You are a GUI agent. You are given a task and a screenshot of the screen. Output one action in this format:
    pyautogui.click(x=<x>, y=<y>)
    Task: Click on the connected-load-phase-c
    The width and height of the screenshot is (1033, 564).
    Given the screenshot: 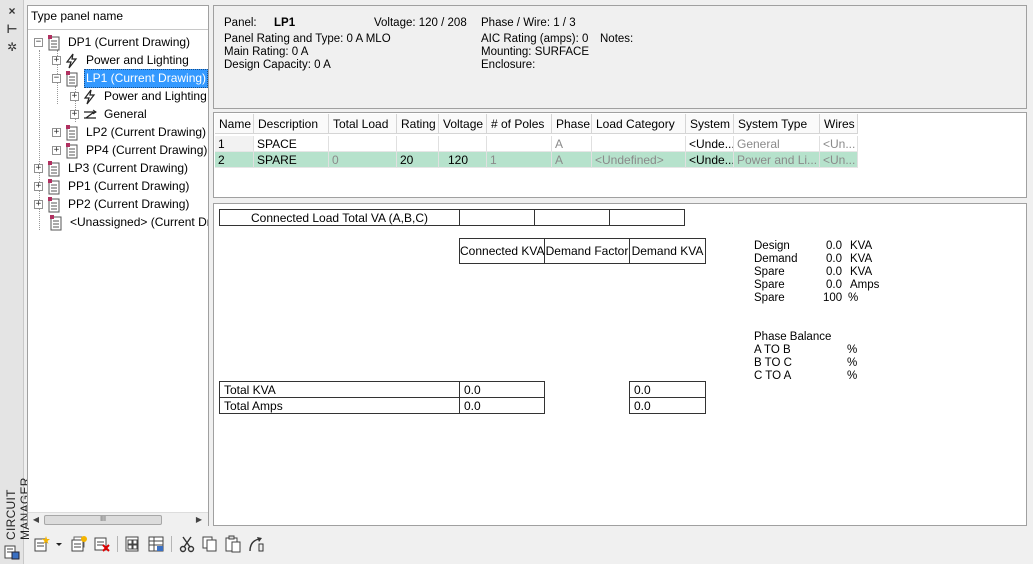 What is the action you would take?
    pyautogui.click(x=647, y=217)
    